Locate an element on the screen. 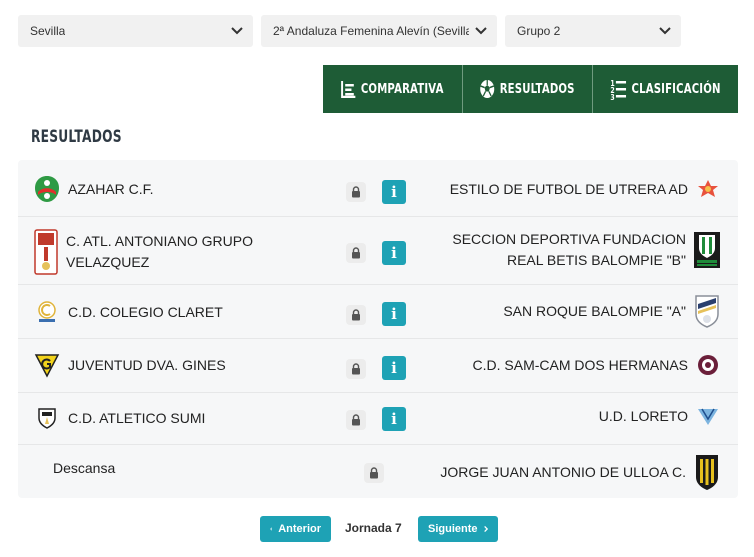 The width and height of the screenshot is (754, 557). tab-resultados: RESULTADOS is located at coordinates (528, 89).